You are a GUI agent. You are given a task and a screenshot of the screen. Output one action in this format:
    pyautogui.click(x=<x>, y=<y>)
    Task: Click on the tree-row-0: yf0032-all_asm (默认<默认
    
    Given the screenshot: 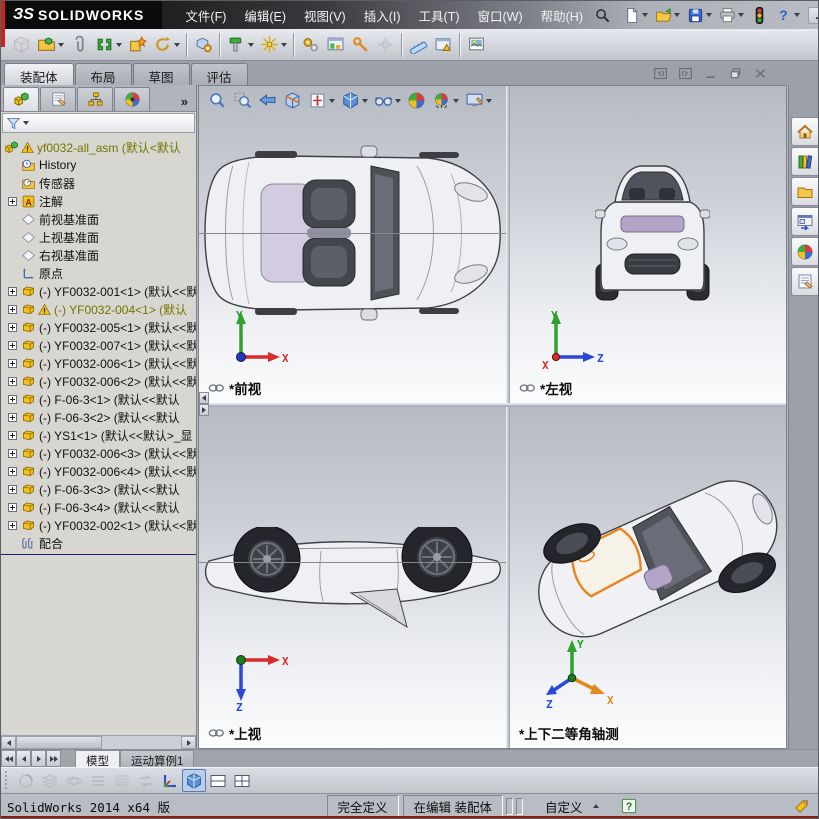 What is the action you would take?
    pyautogui.click(x=98, y=147)
    